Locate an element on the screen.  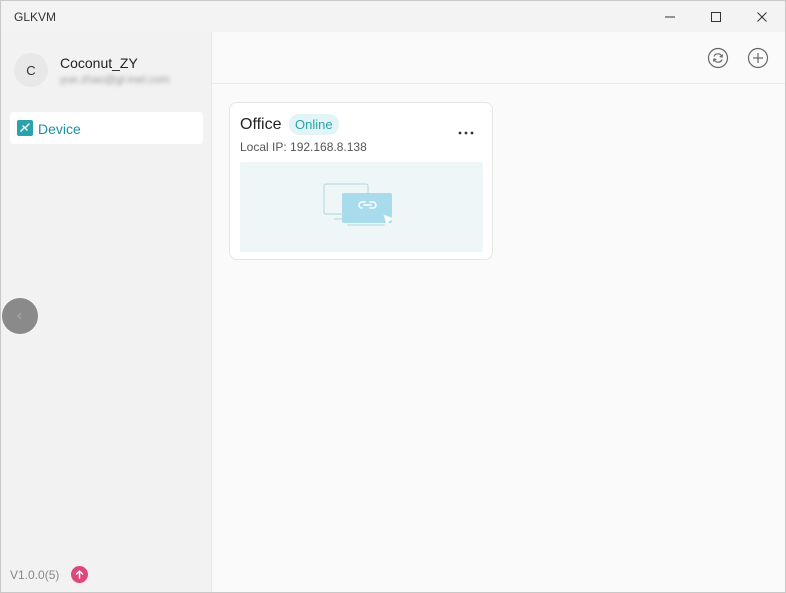
title-bar: GLKVM is located at coordinates (393, 16).